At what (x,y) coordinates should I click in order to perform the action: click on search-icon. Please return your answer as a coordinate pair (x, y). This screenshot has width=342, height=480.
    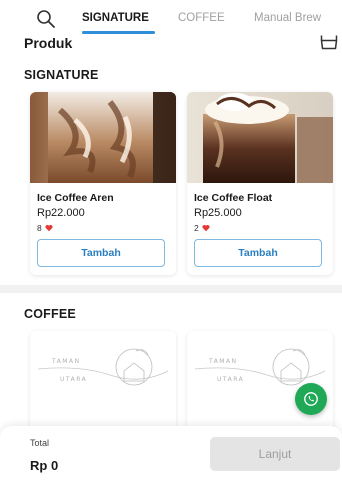
    Looking at the image, I should click on (46, 19).